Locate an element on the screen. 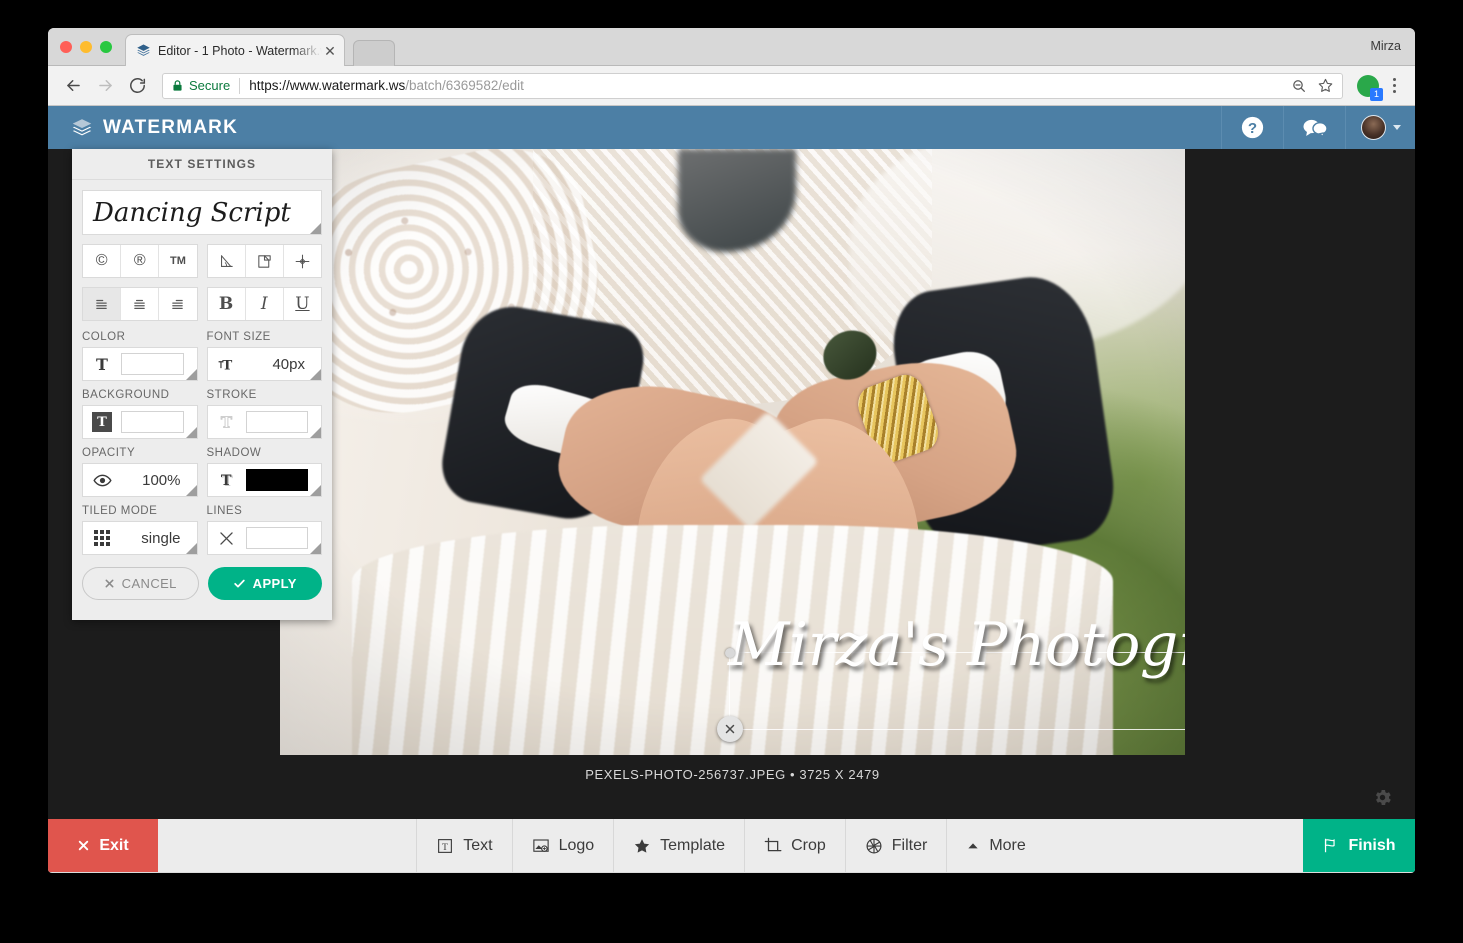  stroke-control: T is located at coordinates (264, 422).